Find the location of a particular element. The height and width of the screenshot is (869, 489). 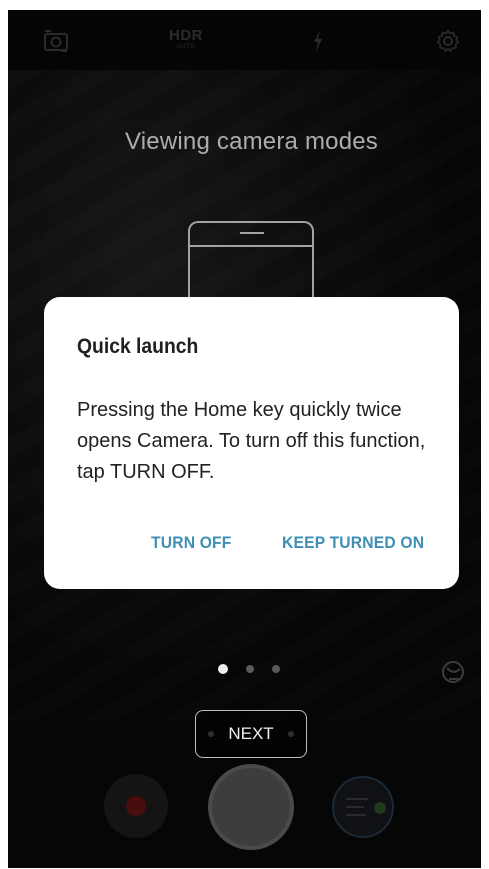

record-button is located at coordinates (136, 806).